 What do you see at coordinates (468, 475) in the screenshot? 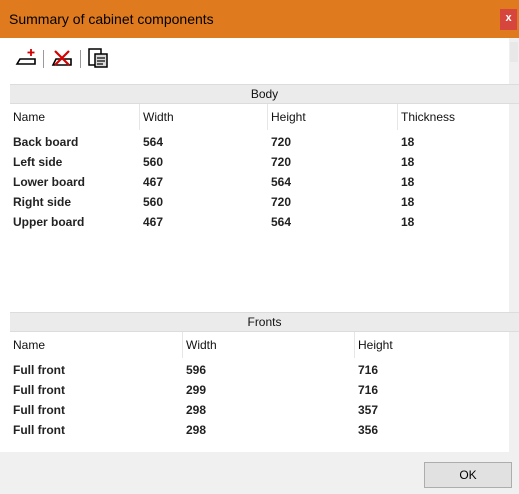
I see `ok-button: OK` at bounding box center [468, 475].